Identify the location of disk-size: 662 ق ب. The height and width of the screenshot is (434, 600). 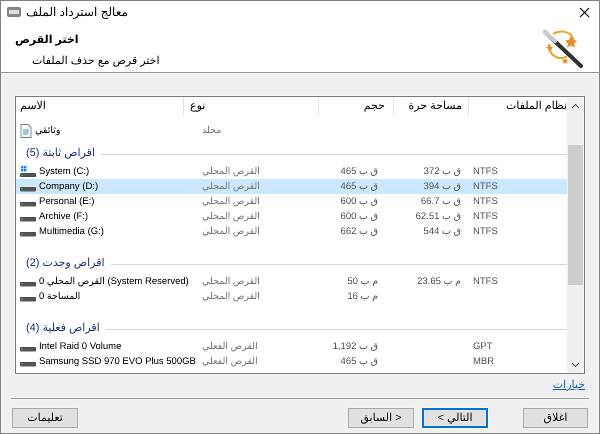
(359, 231).